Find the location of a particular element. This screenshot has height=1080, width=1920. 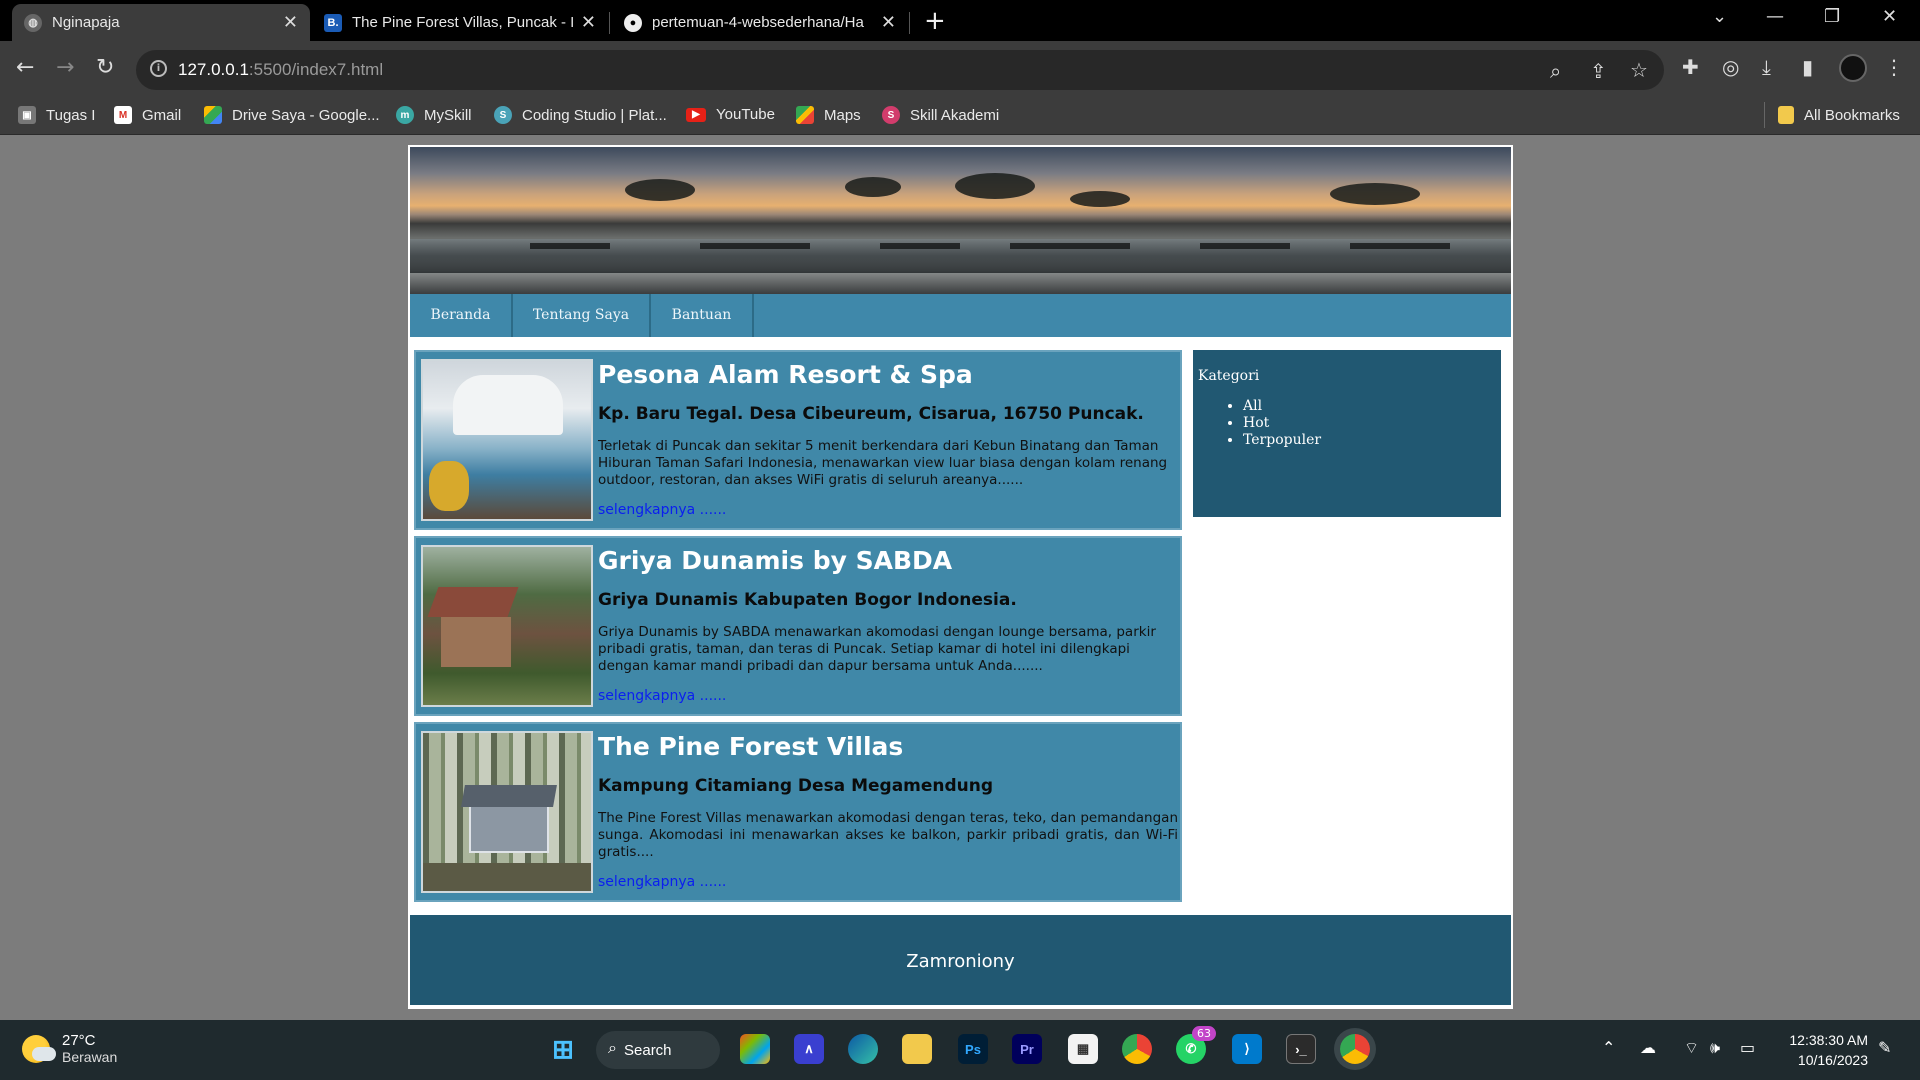

store-icon: ▦ is located at coordinates (1083, 1049).